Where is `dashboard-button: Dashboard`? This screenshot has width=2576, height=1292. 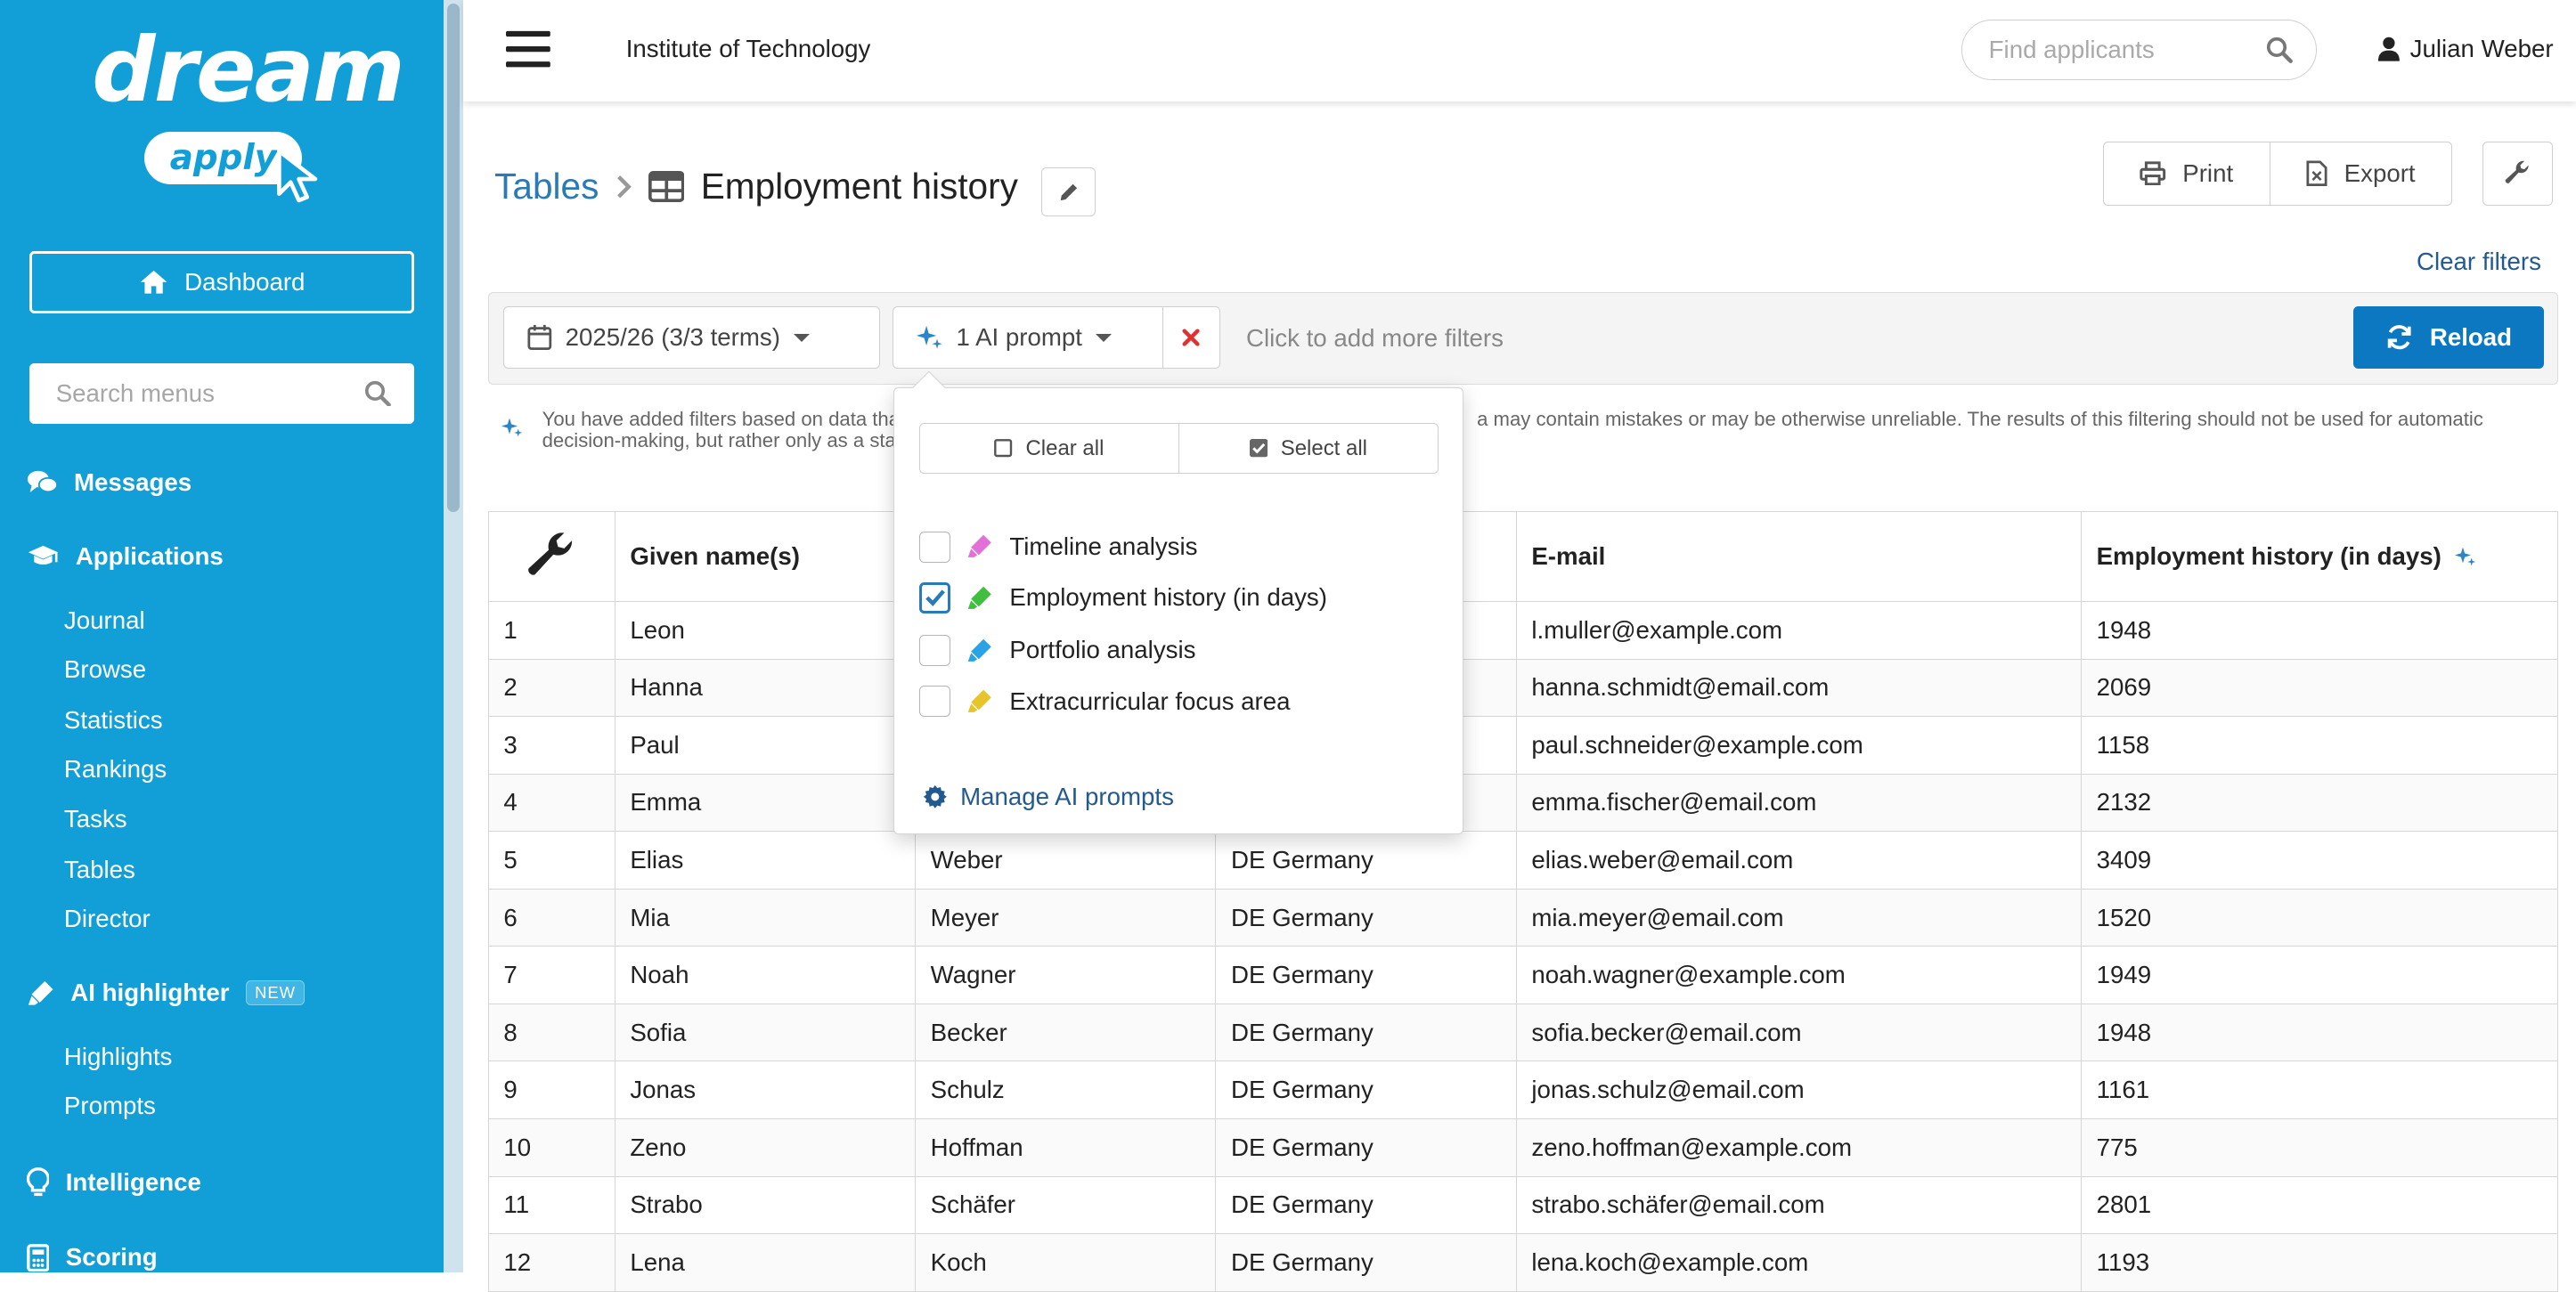
dashboard-button: Dashboard is located at coordinates (222, 282).